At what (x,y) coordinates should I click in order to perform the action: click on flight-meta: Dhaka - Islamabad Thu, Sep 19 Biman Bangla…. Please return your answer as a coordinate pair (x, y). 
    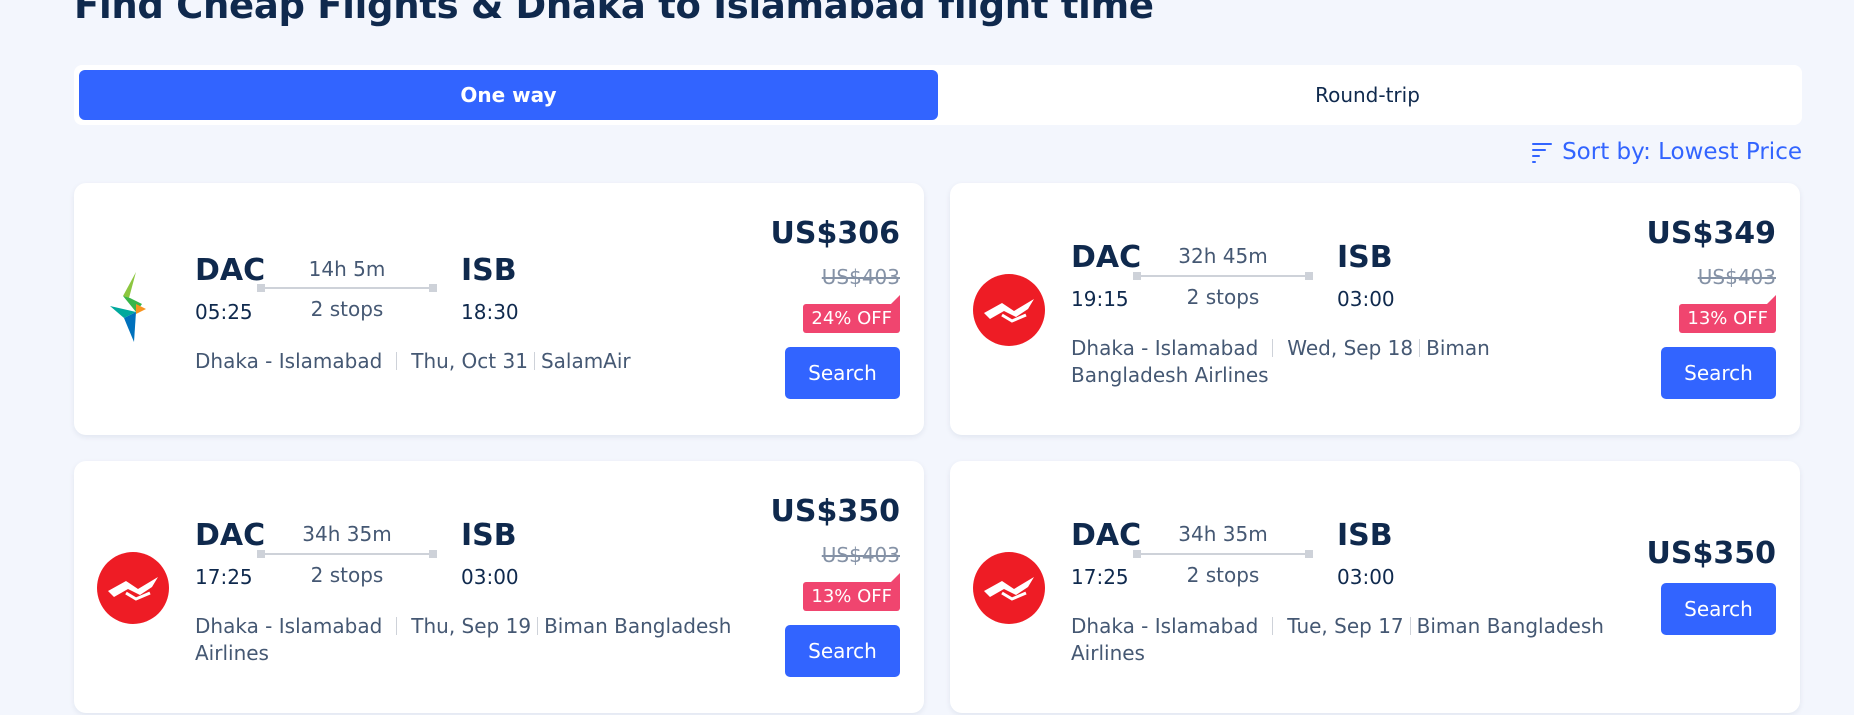
    Looking at the image, I should click on (465, 640).